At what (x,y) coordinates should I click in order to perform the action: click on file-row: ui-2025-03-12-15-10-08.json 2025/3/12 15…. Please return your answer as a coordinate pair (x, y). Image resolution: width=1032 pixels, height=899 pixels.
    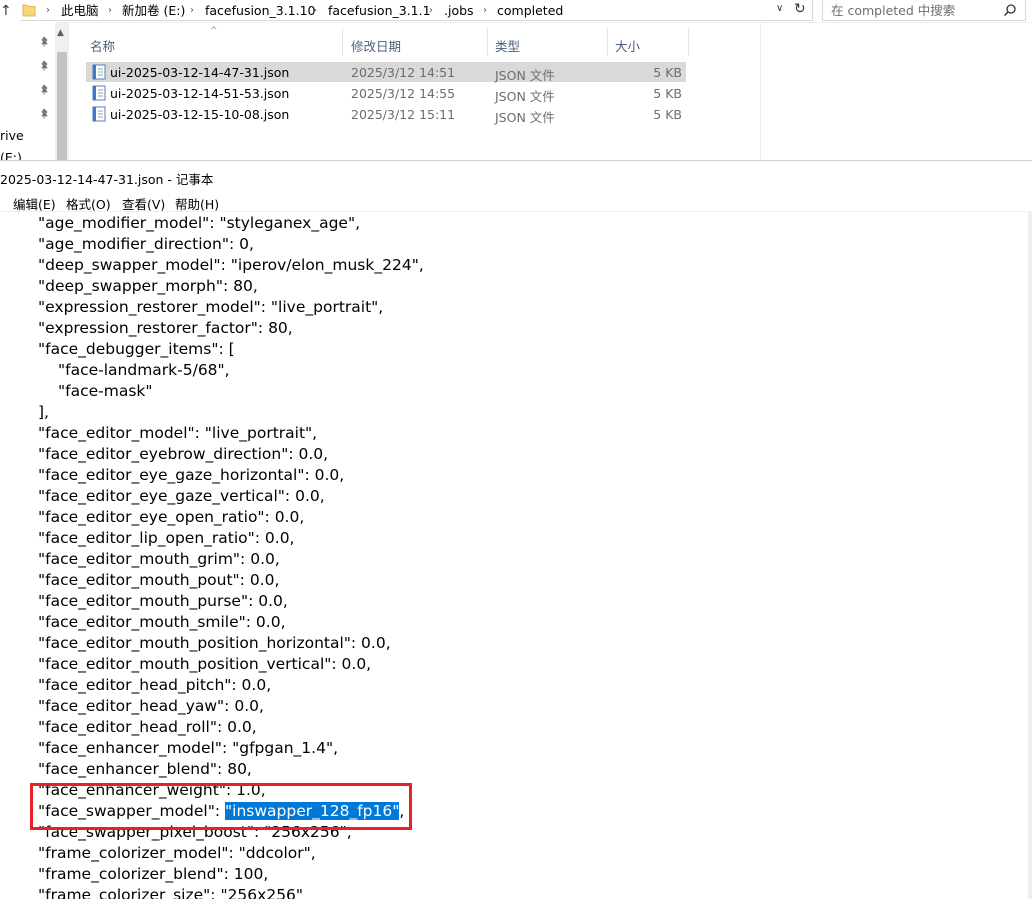
    Looking at the image, I should click on (386, 114).